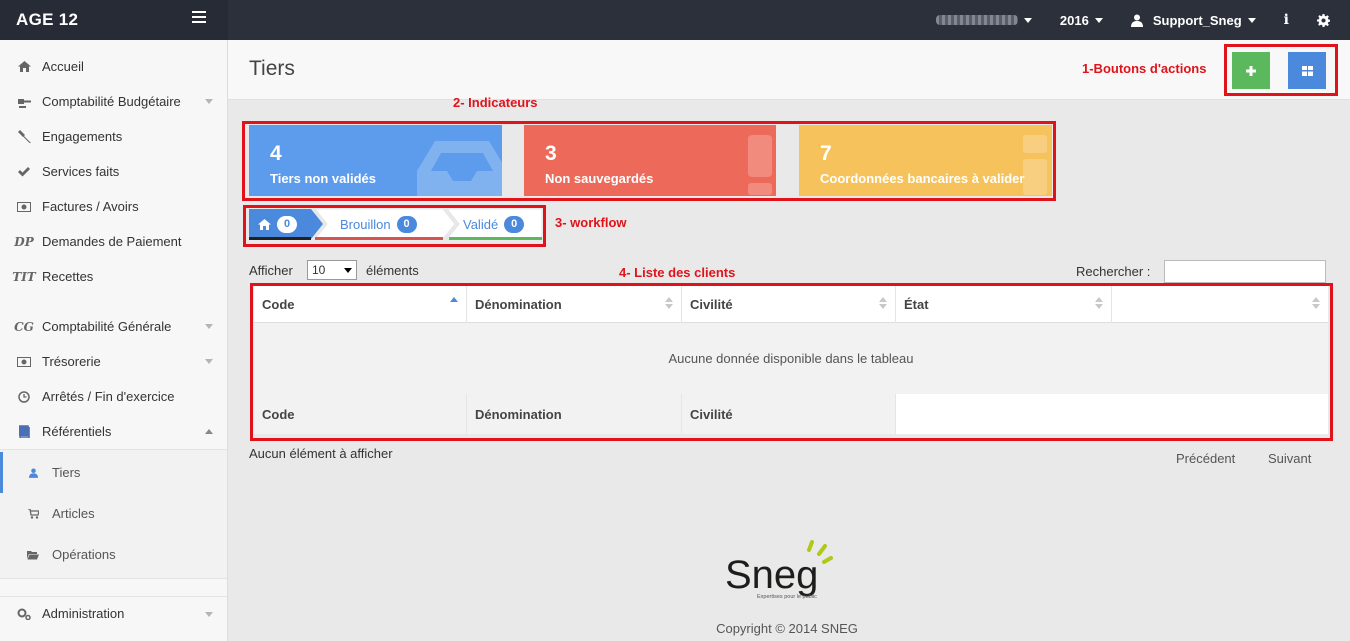  I want to click on book-icon, so click(24, 431).